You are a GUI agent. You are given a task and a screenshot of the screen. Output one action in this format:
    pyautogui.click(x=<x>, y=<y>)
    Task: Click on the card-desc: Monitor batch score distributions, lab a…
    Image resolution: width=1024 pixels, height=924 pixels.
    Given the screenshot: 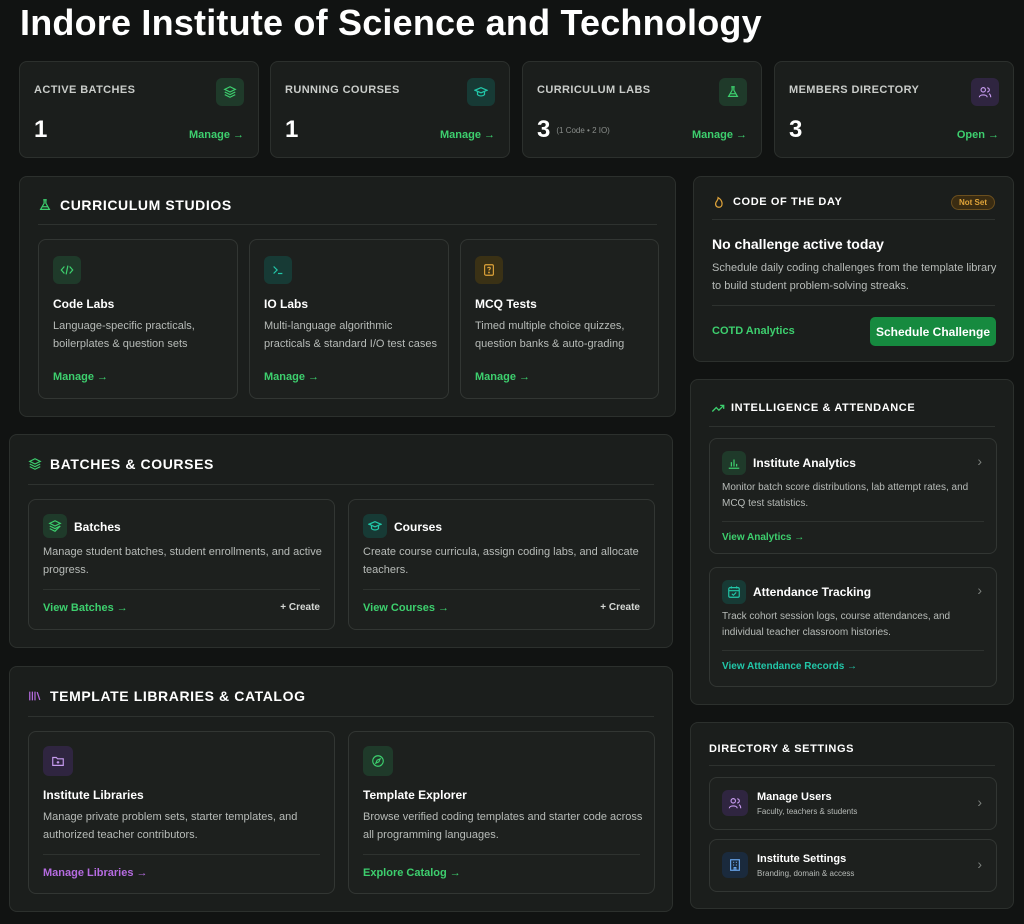 What is the action you would take?
    pyautogui.click(x=845, y=495)
    